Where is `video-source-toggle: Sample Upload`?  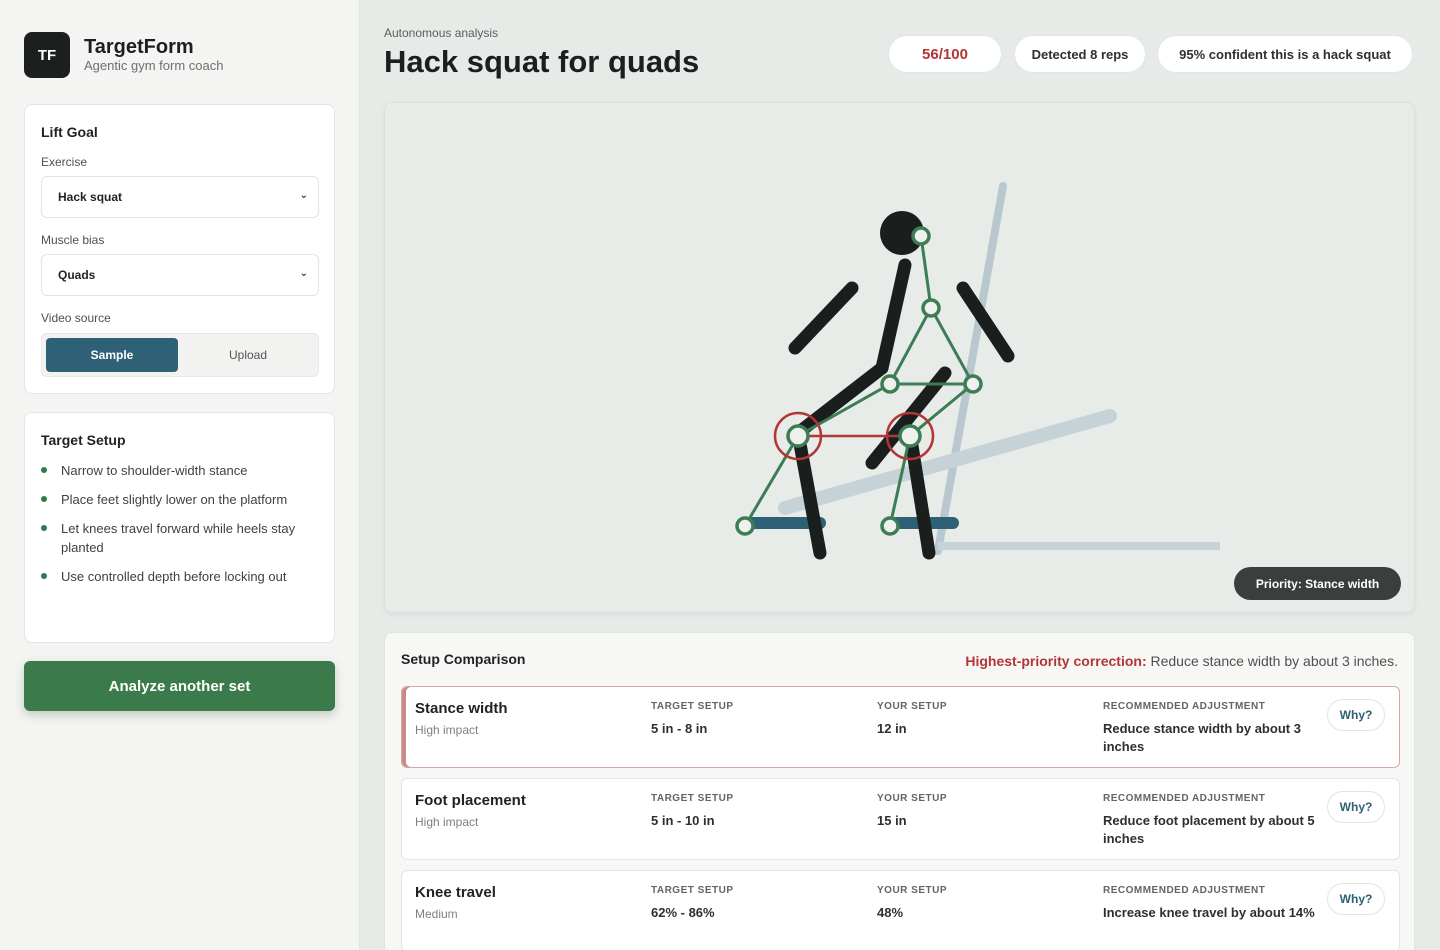 video-source-toggle: Sample Upload is located at coordinates (180, 355).